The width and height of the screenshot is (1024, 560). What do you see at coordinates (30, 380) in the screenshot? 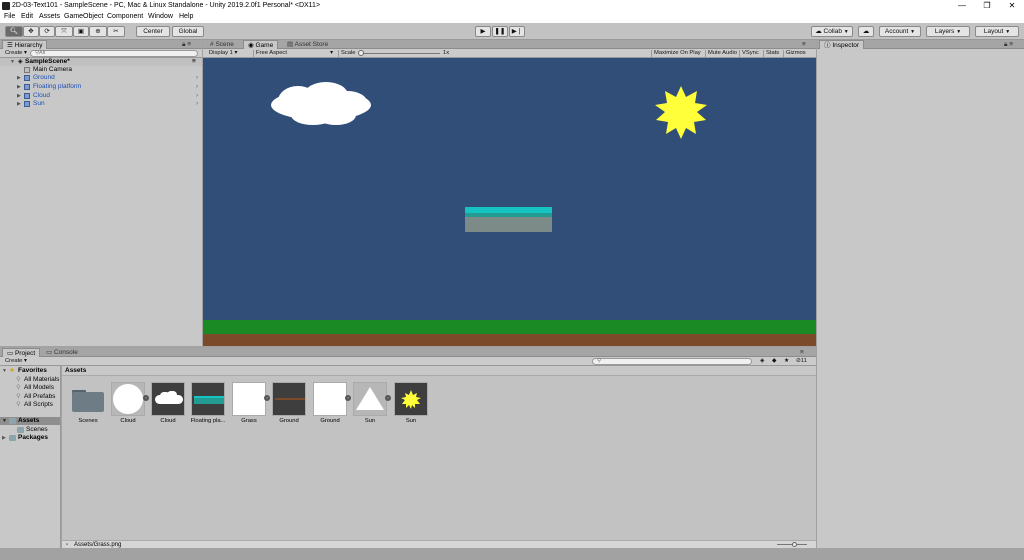
I see `list-item: ⚲ All Materials` at bounding box center [30, 380].